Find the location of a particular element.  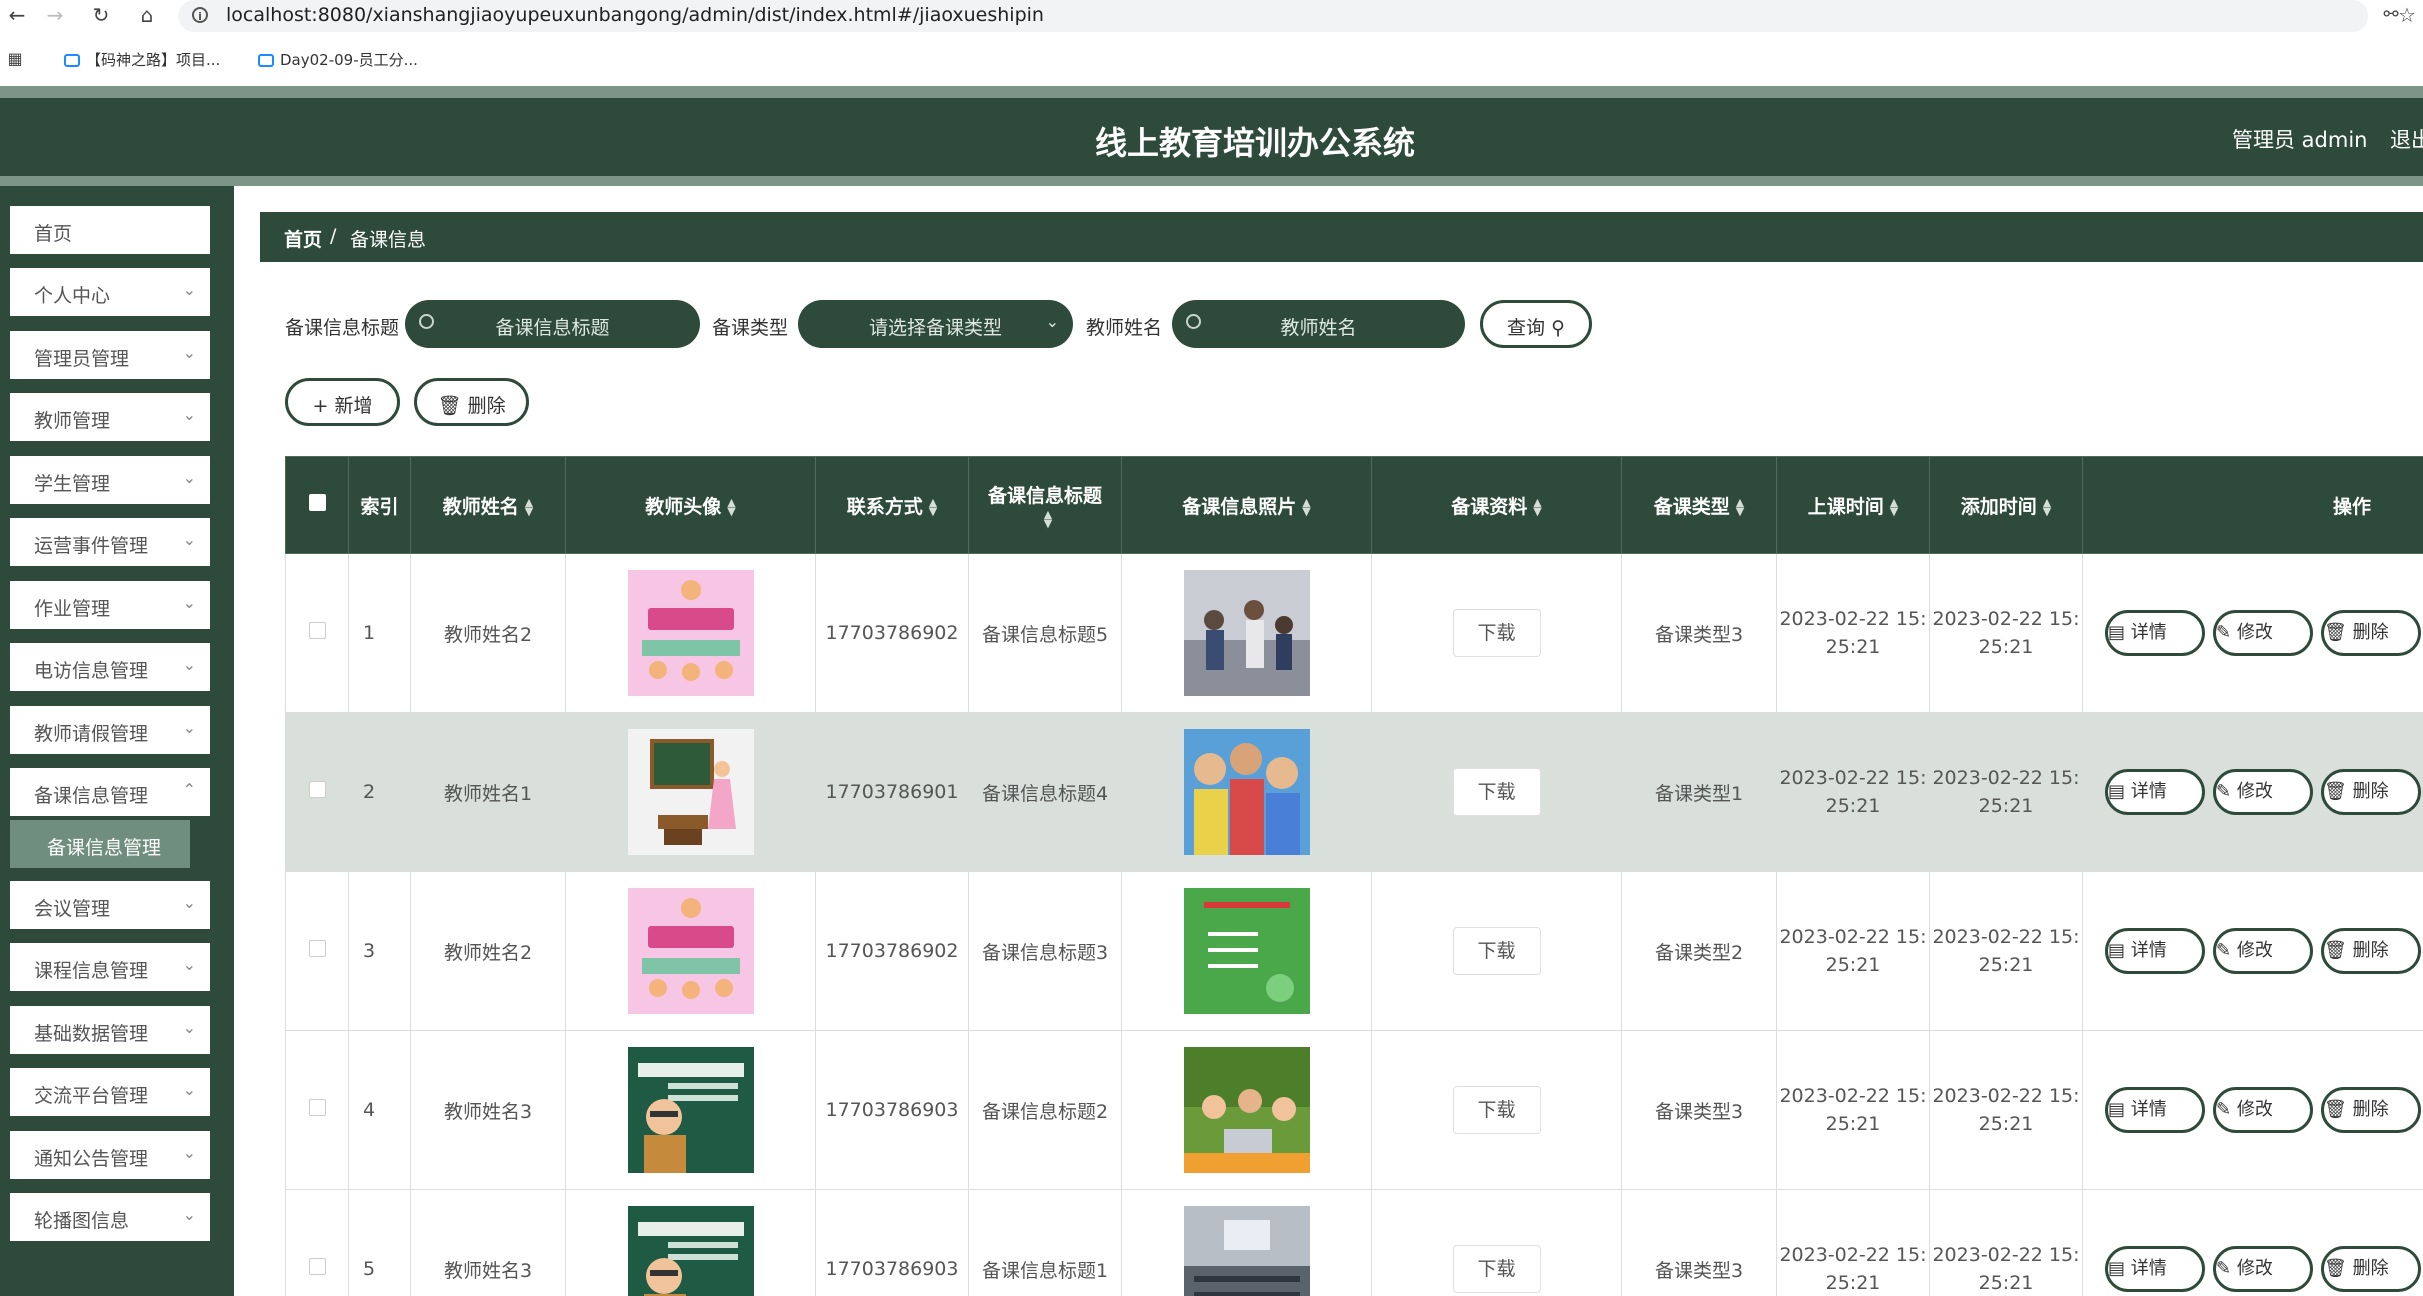

site-info-icon: i is located at coordinates (200, 15).